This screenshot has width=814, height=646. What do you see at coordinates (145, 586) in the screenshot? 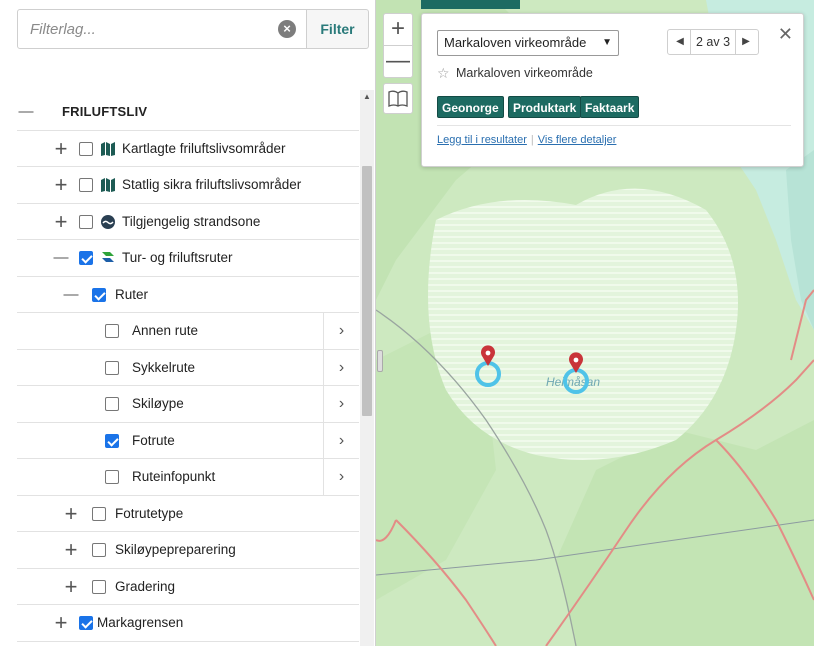
I see `layer-label: Gradering` at bounding box center [145, 586].